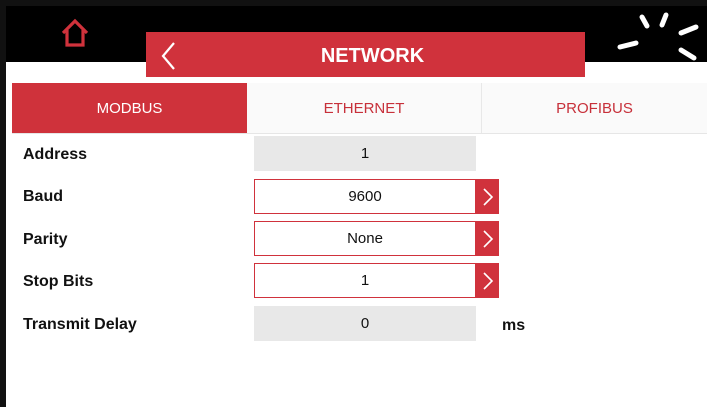  Describe the element at coordinates (365, 323) in the screenshot. I see `transmit-delay-field: 0` at that location.